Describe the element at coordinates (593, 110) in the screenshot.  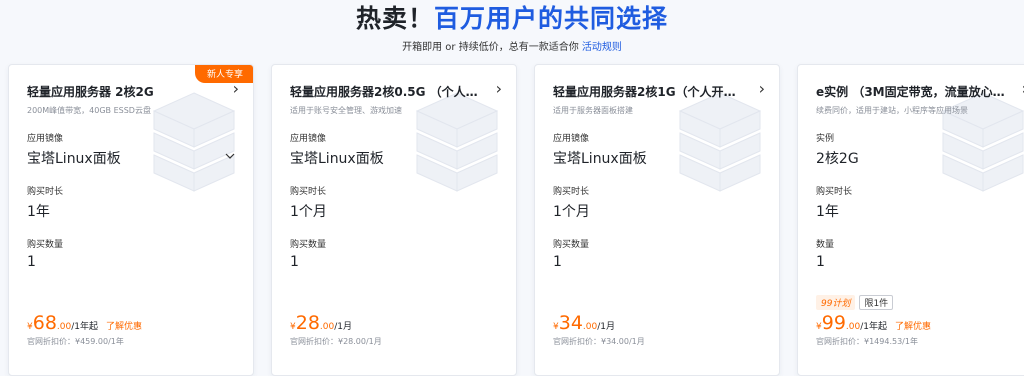
I see `product-description: 适用于服务器面板搭建` at that location.